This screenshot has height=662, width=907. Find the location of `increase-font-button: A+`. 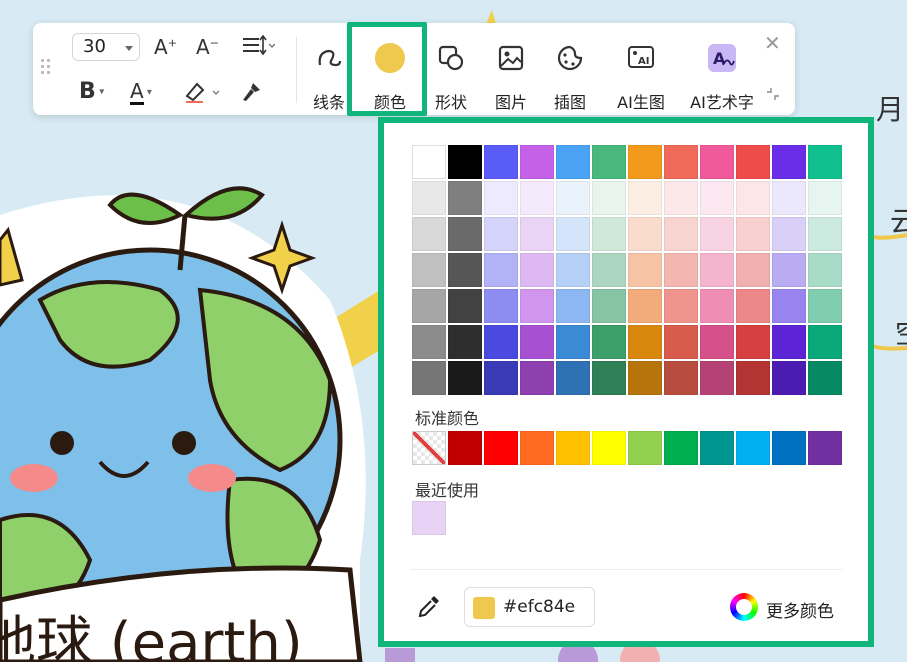

increase-font-button: A+ is located at coordinates (165, 47).